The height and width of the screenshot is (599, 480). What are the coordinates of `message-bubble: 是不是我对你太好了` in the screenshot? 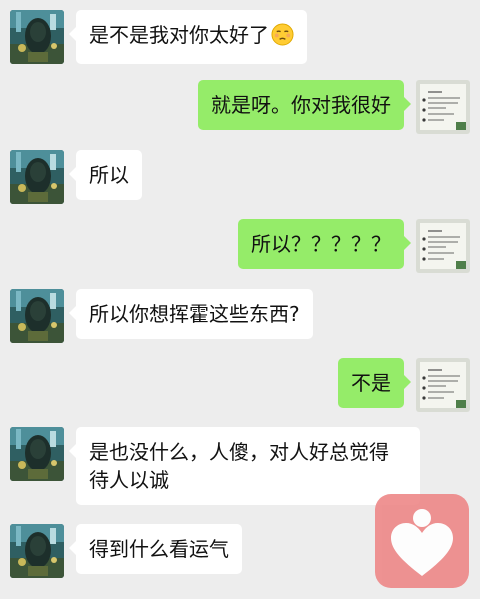 It's located at (188, 37).